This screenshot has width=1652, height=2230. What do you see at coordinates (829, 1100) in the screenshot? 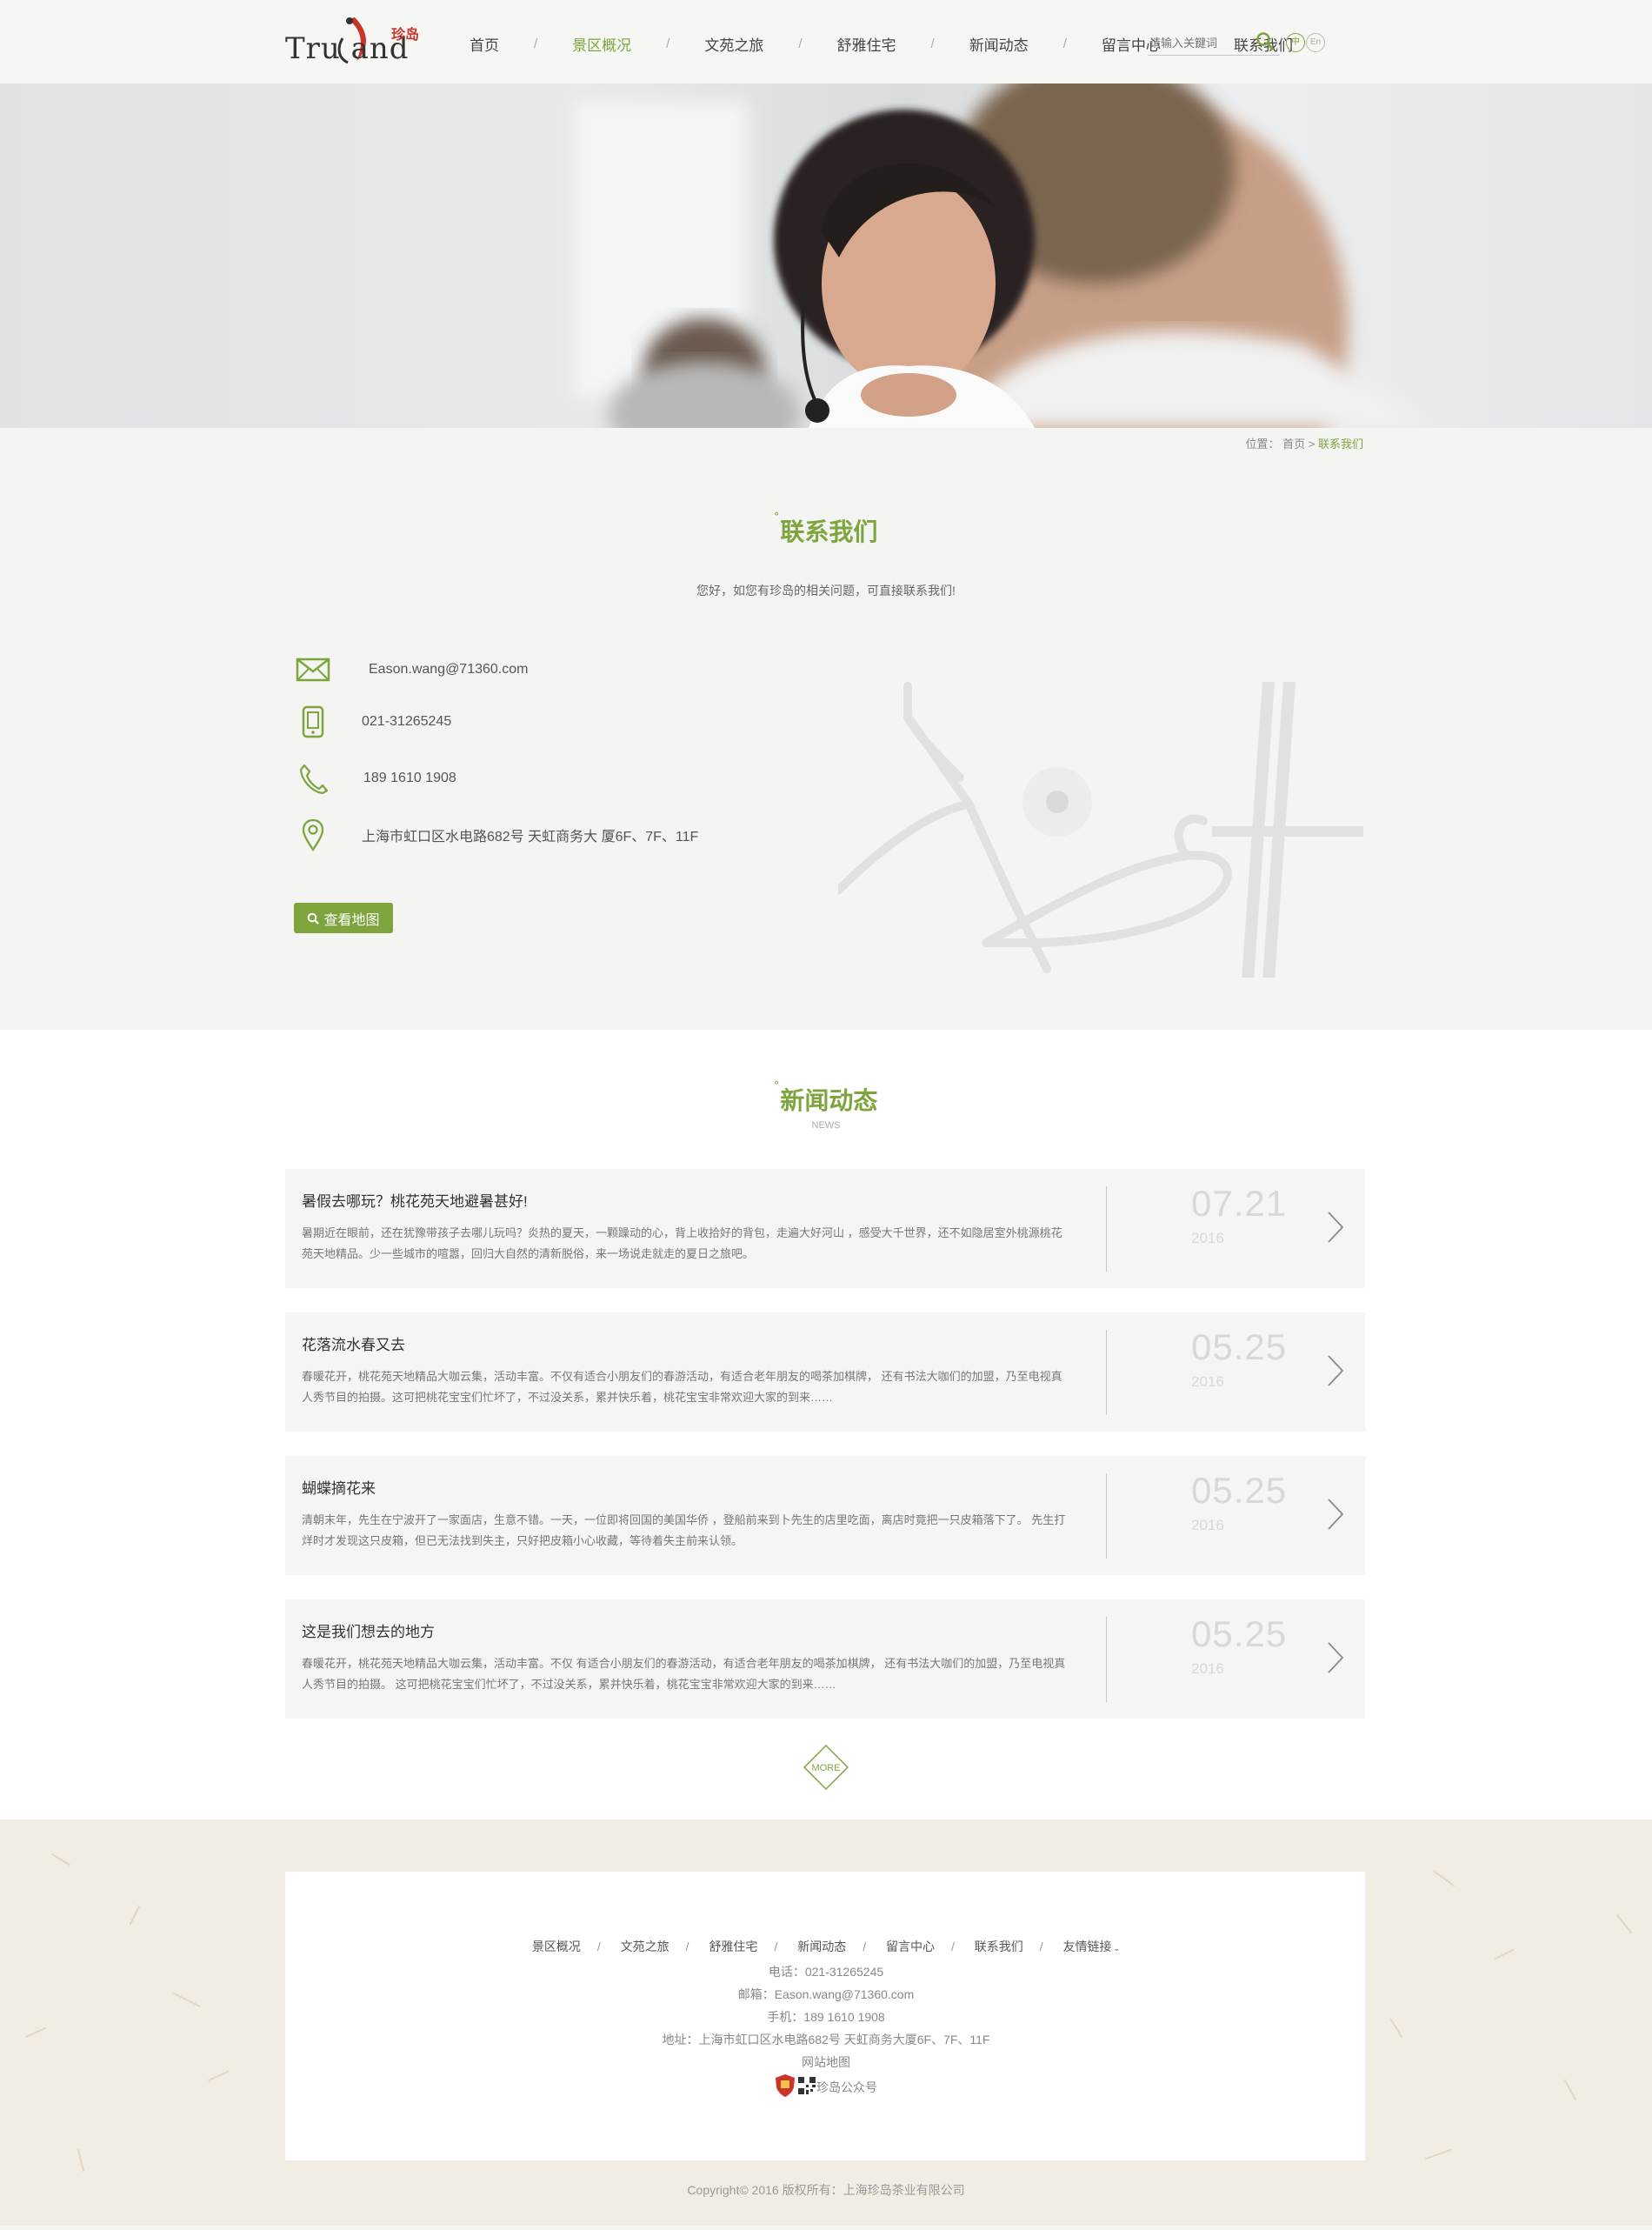
I see `news-title-text: 新闻动态` at bounding box center [829, 1100].